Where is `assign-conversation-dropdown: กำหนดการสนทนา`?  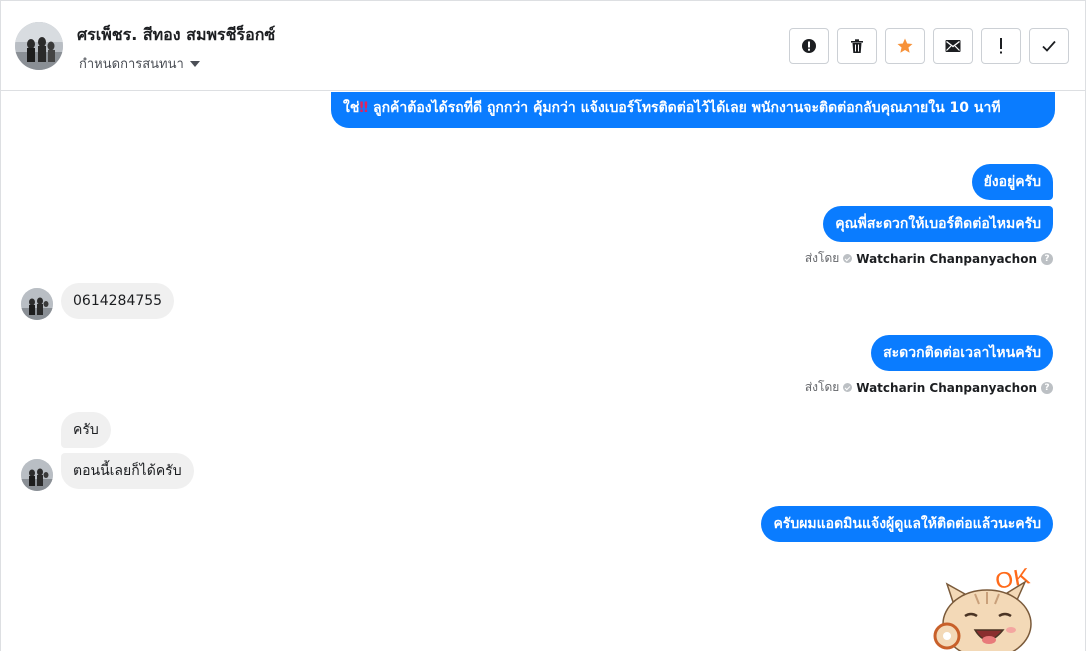 assign-conversation-dropdown: กำหนดการสนทนา is located at coordinates (139, 63).